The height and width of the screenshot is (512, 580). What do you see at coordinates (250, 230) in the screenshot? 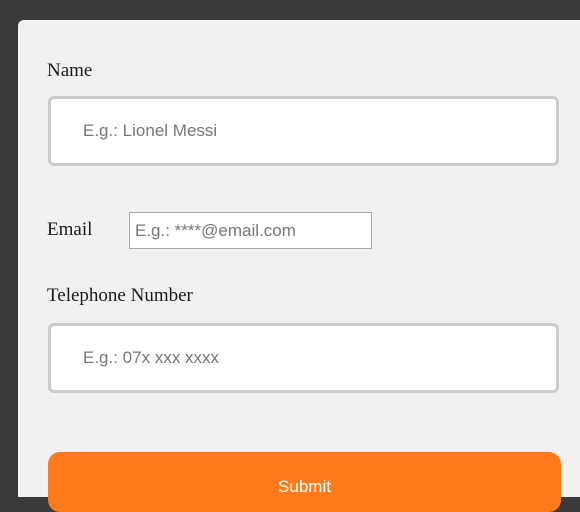
I see `email-input` at bounding box center [250, 230].